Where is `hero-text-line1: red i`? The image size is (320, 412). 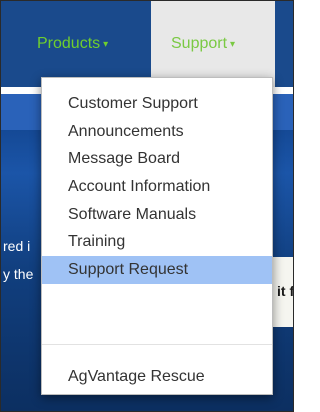
hero-text-line1: red i is located at coordinates (17, 246).